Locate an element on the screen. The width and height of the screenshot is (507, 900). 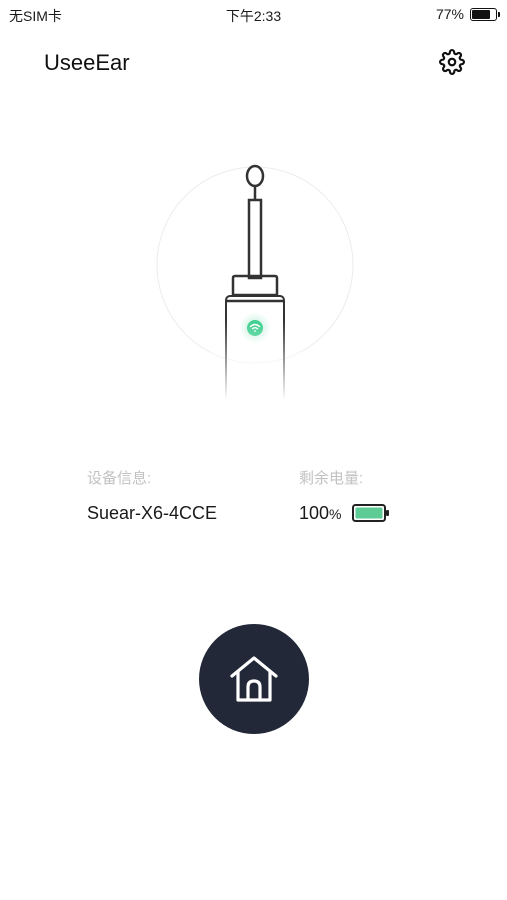
ear-pick-device-icon is located at coordinates (255, 282).